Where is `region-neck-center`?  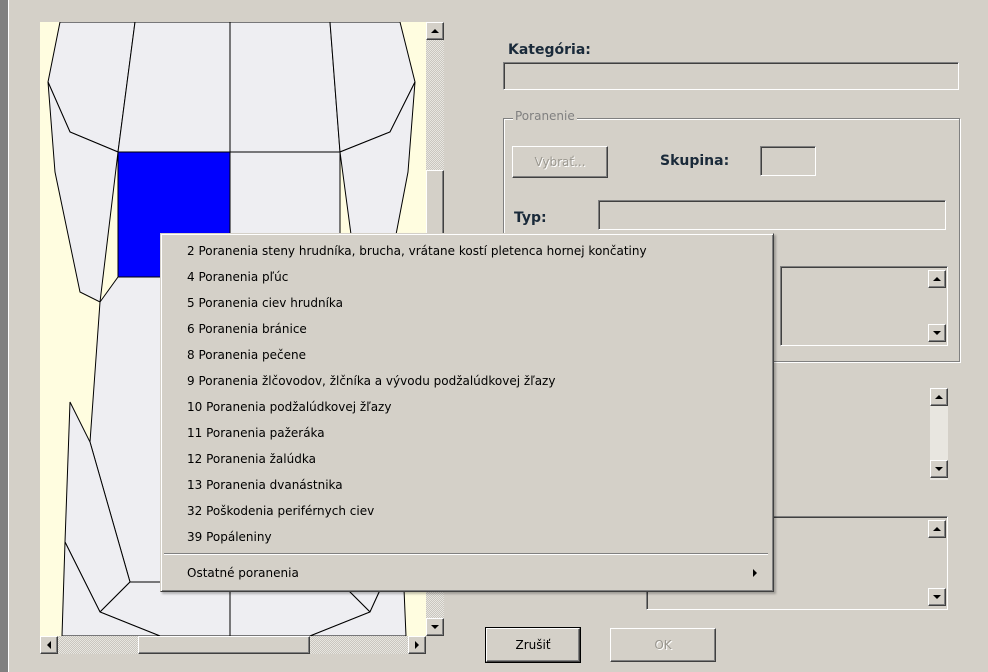 region-neck-center is located at coordinates (174, 87).